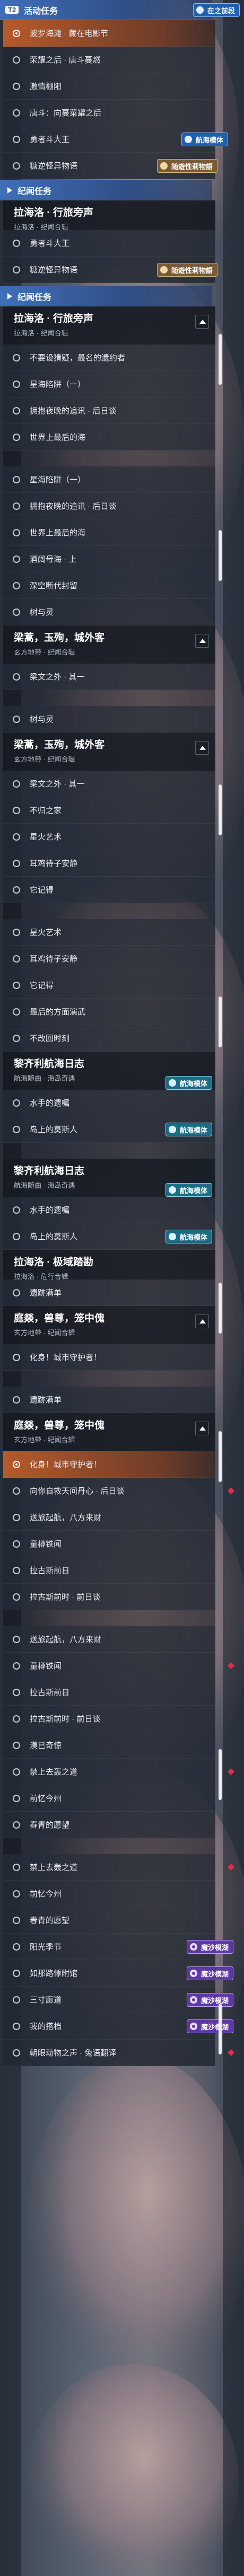  Describe the element at coordinates (109, 1745) in the screenshot. I see `quest-item: 漠已奇惊` at that location.